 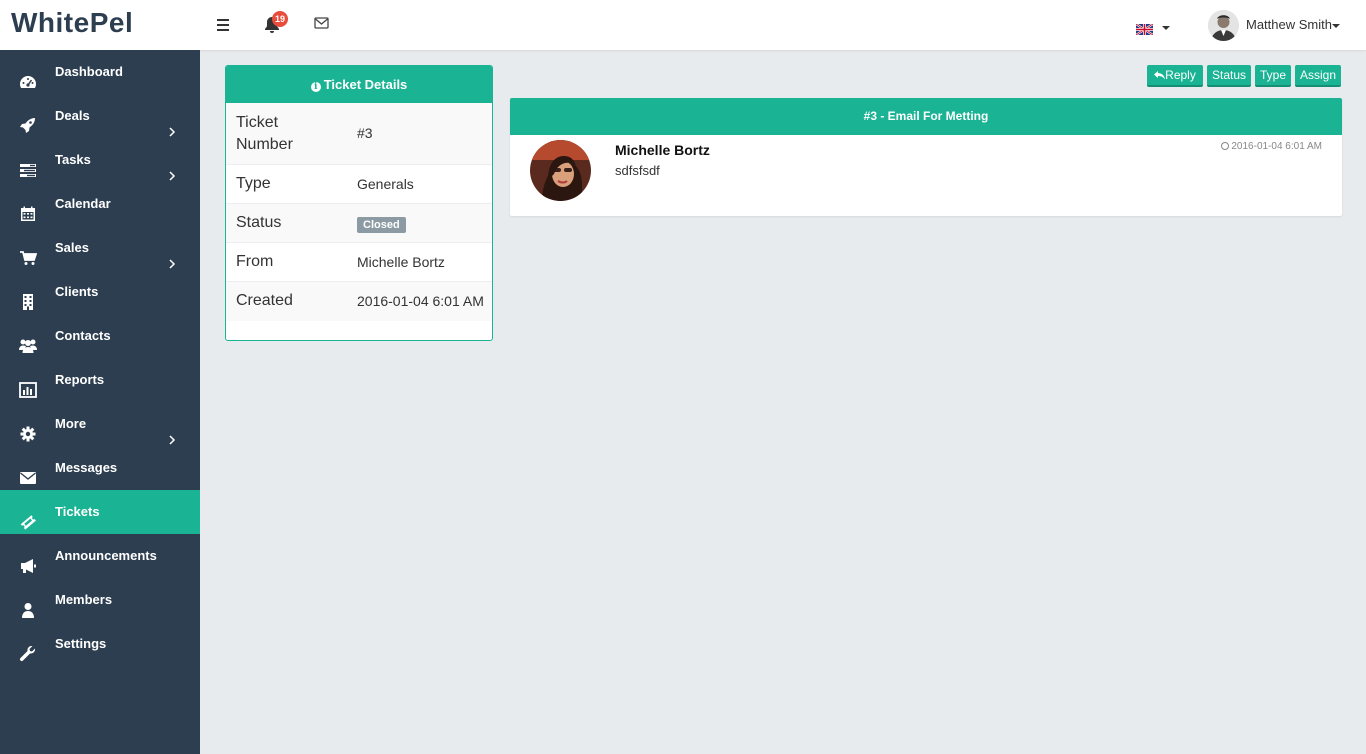 What do you see at coordinates (253, 183) in the screenshot?
I see `detail-label: Type` at bounding box center [253, 183].